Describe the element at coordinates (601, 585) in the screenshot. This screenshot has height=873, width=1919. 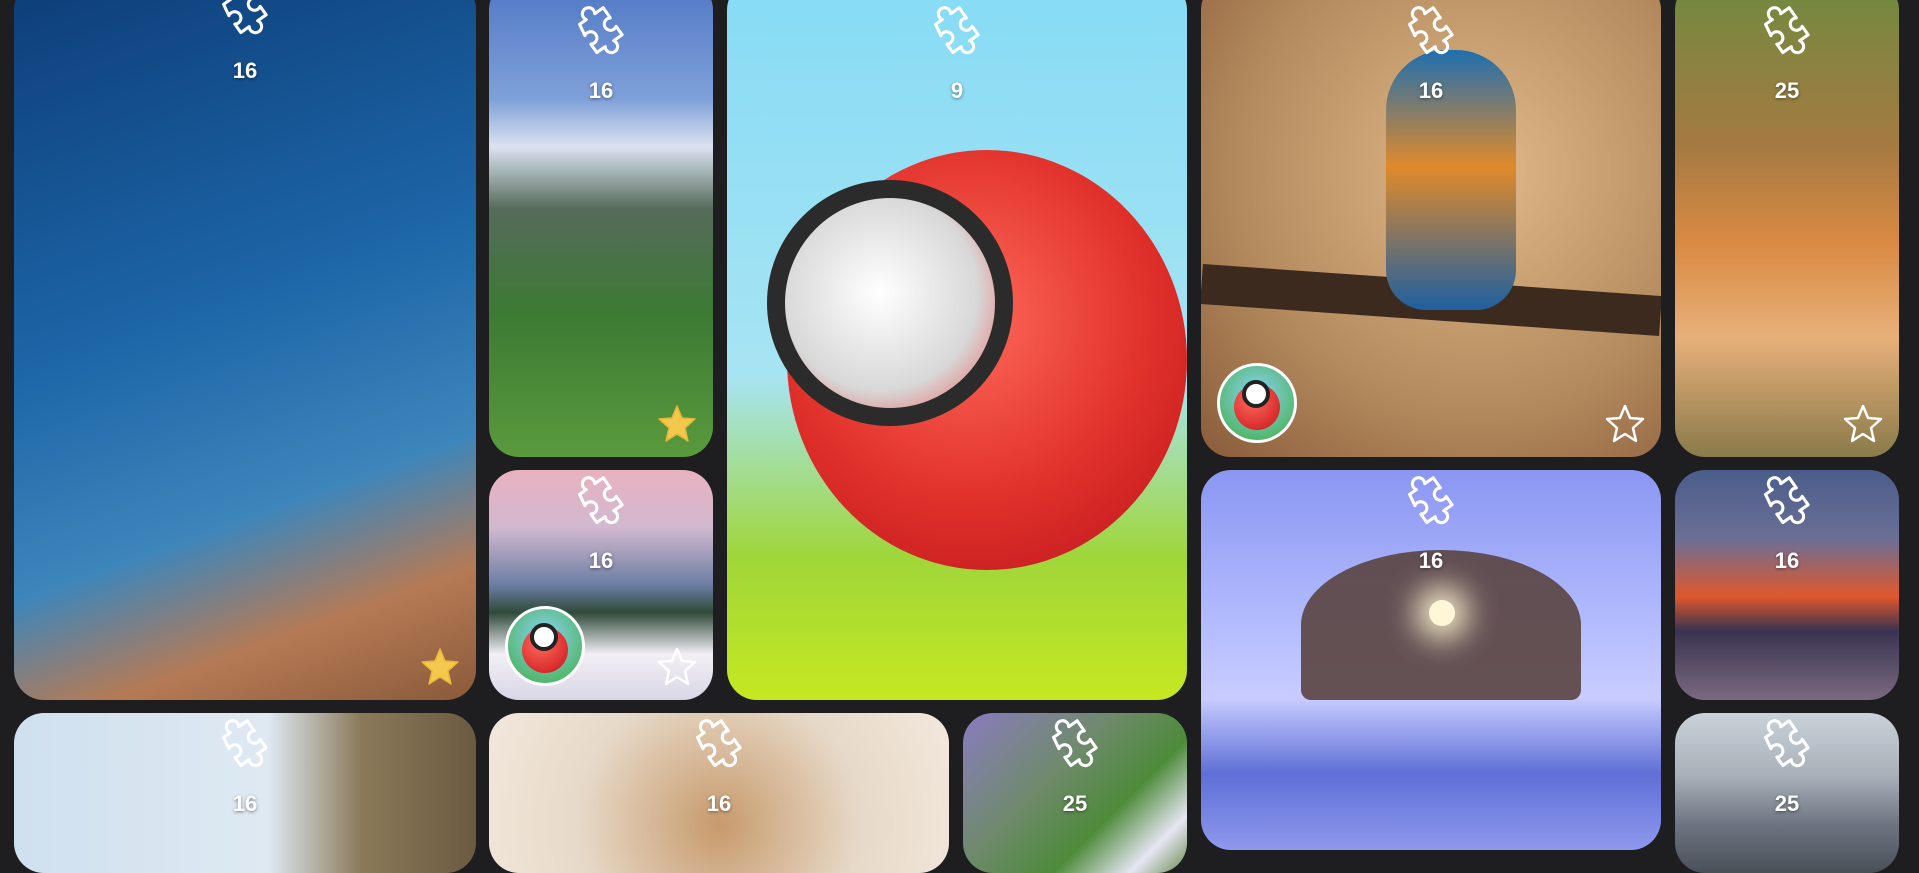
I see `tile-winter-sunset-valley: 16` at that location.